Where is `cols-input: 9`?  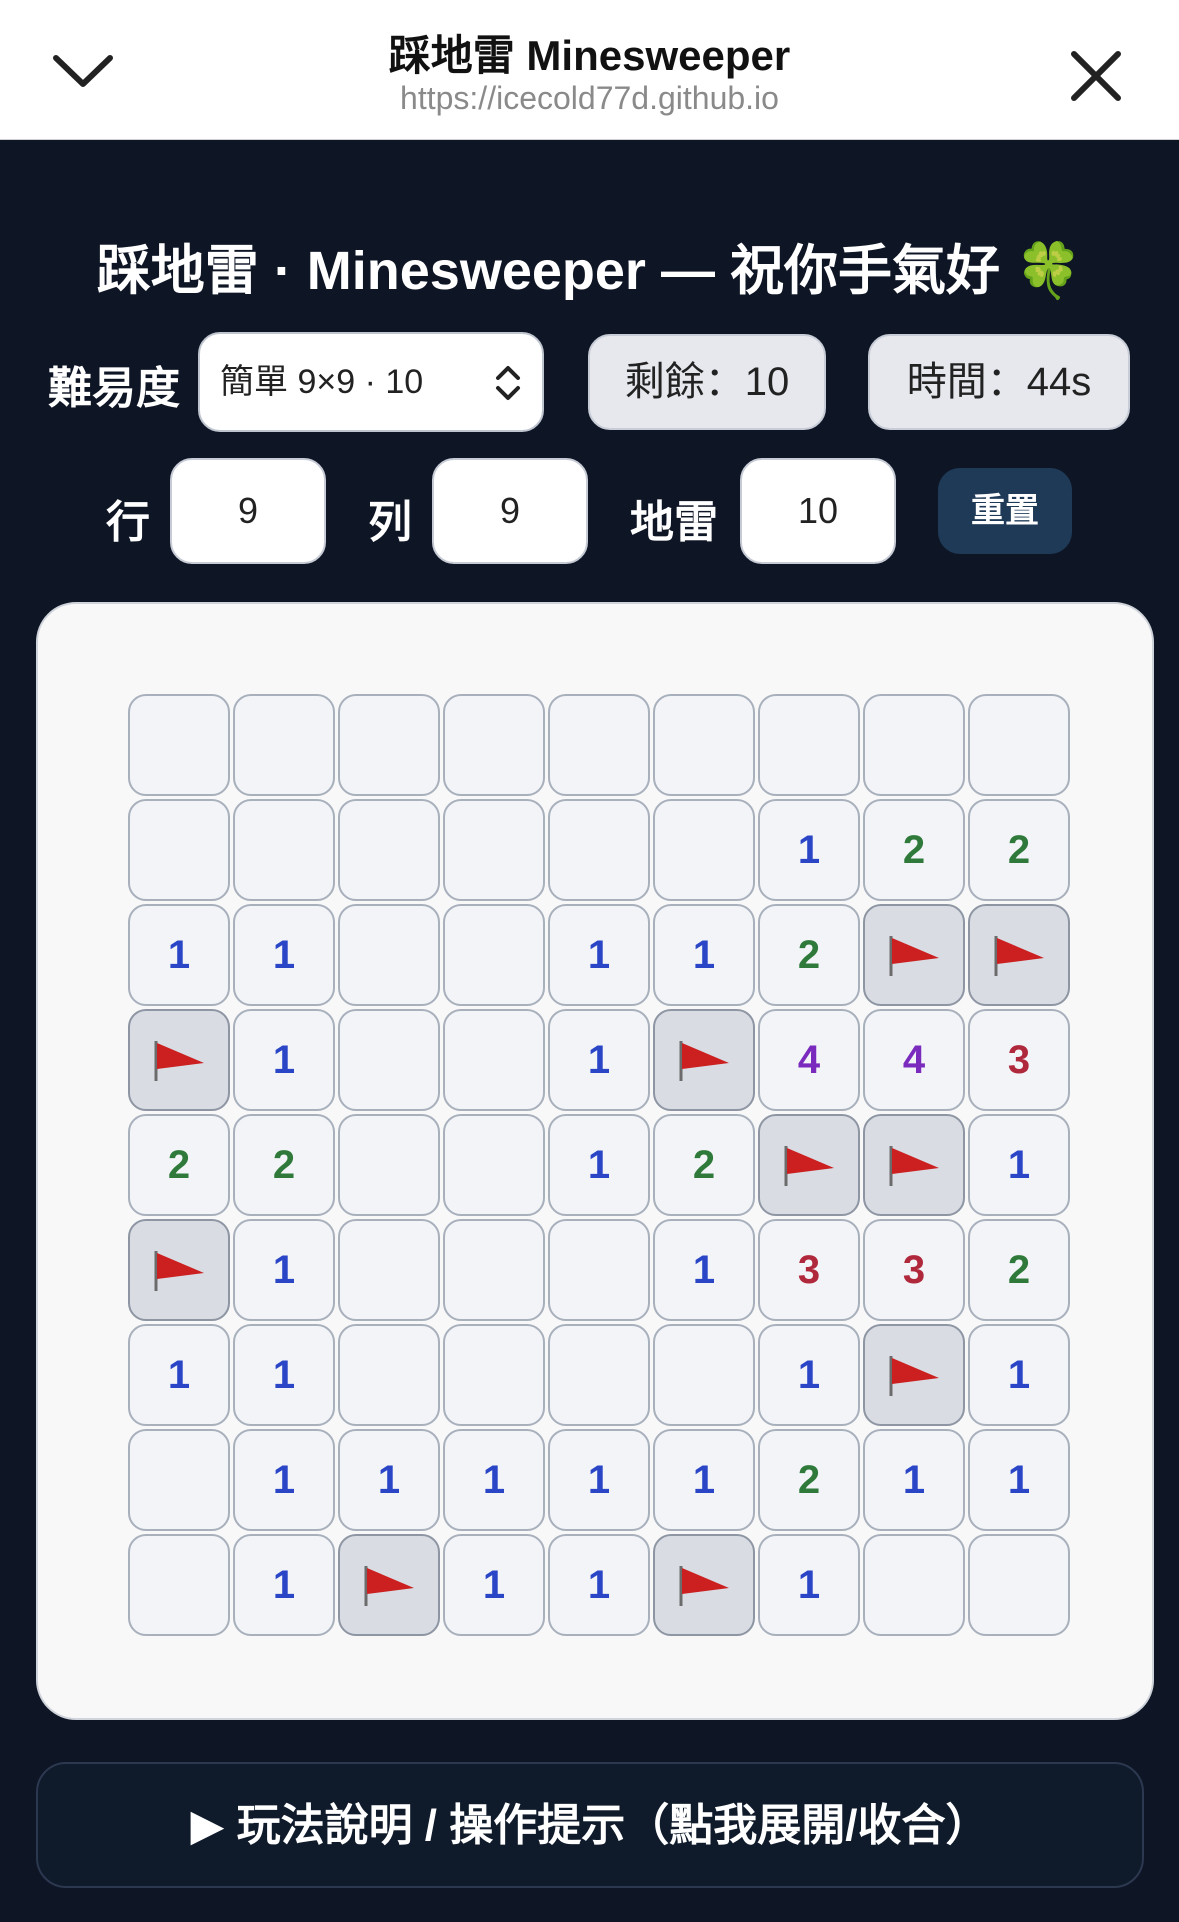 cols-input: 9 is located at coordinates (510, 511).